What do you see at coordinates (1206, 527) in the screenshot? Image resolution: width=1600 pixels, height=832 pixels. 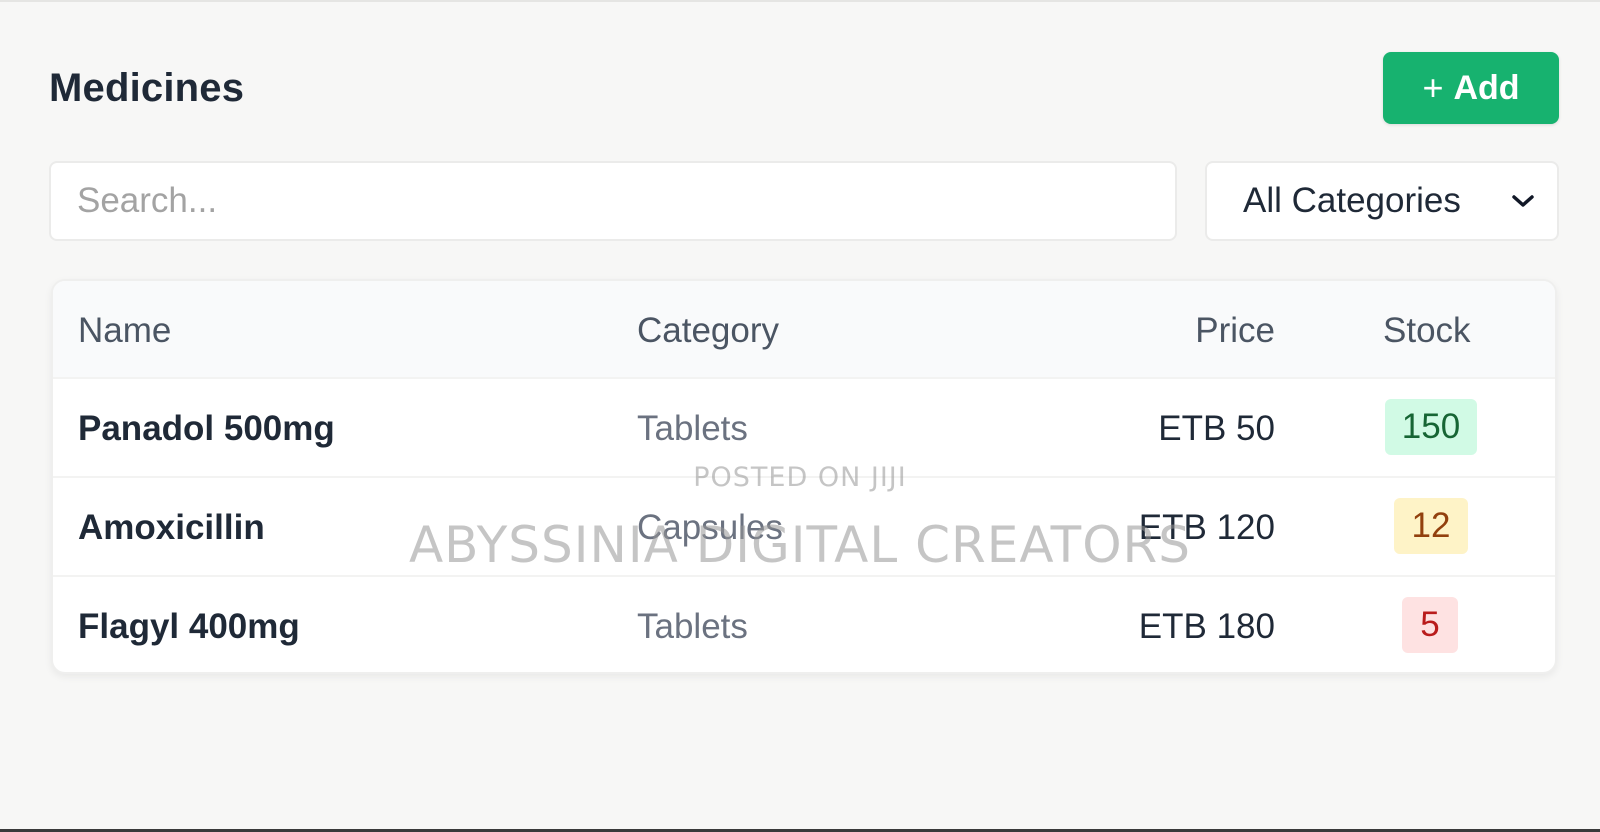 I see `medicine-price: ETB 120` at bounding box center [1206, 527].